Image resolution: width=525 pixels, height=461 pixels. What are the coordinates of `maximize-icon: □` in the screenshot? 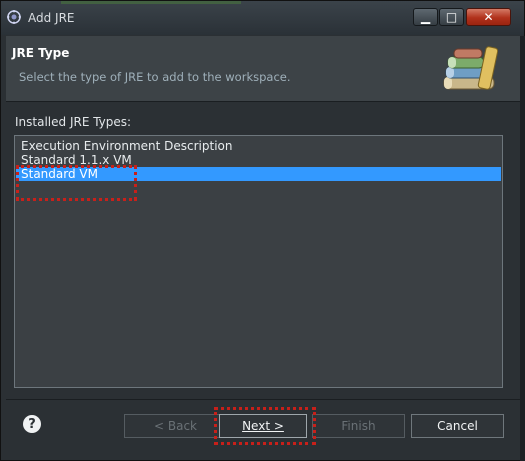 It's located at (451, 17).